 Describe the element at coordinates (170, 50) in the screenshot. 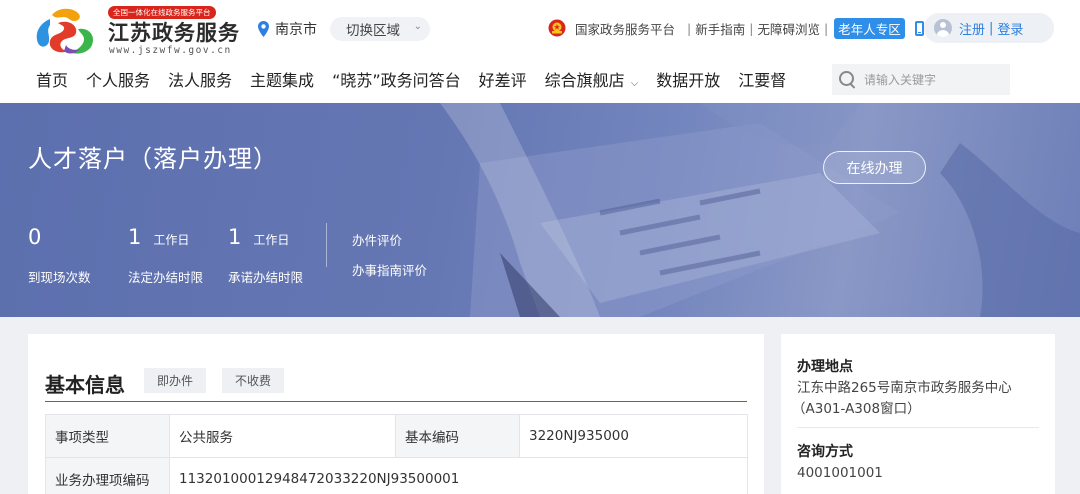

I see `logo-url: www.jszwfw.gov.cn` at that location.